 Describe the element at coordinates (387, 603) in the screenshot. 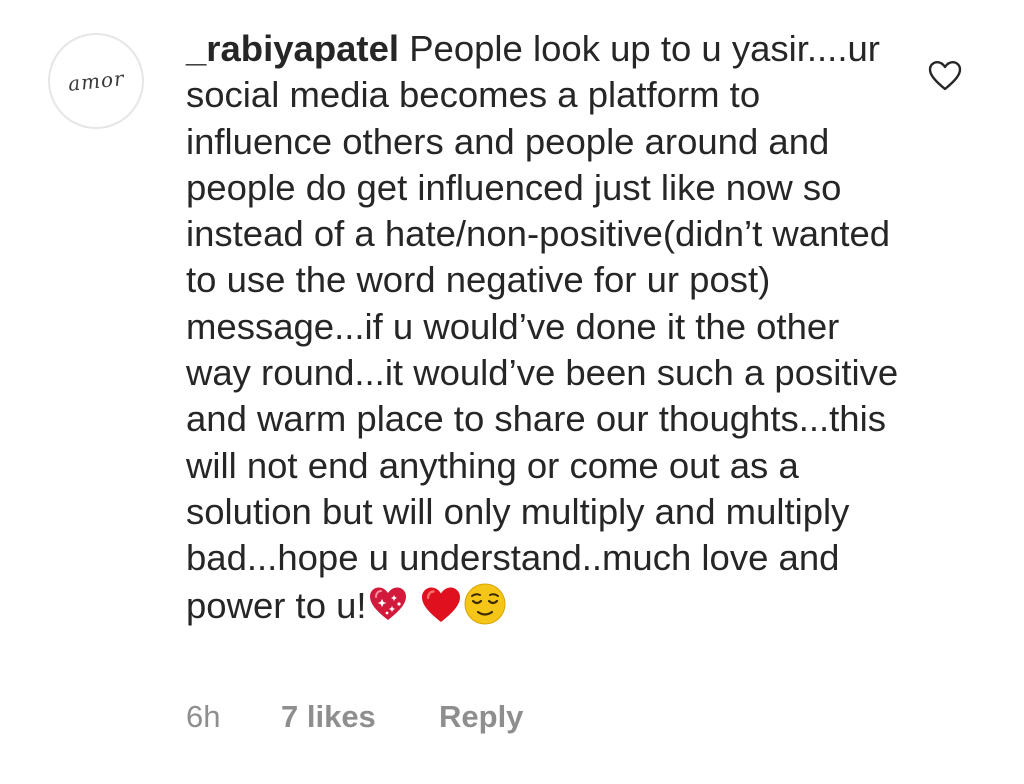

I see `sparkling-heart-icon` at that location.